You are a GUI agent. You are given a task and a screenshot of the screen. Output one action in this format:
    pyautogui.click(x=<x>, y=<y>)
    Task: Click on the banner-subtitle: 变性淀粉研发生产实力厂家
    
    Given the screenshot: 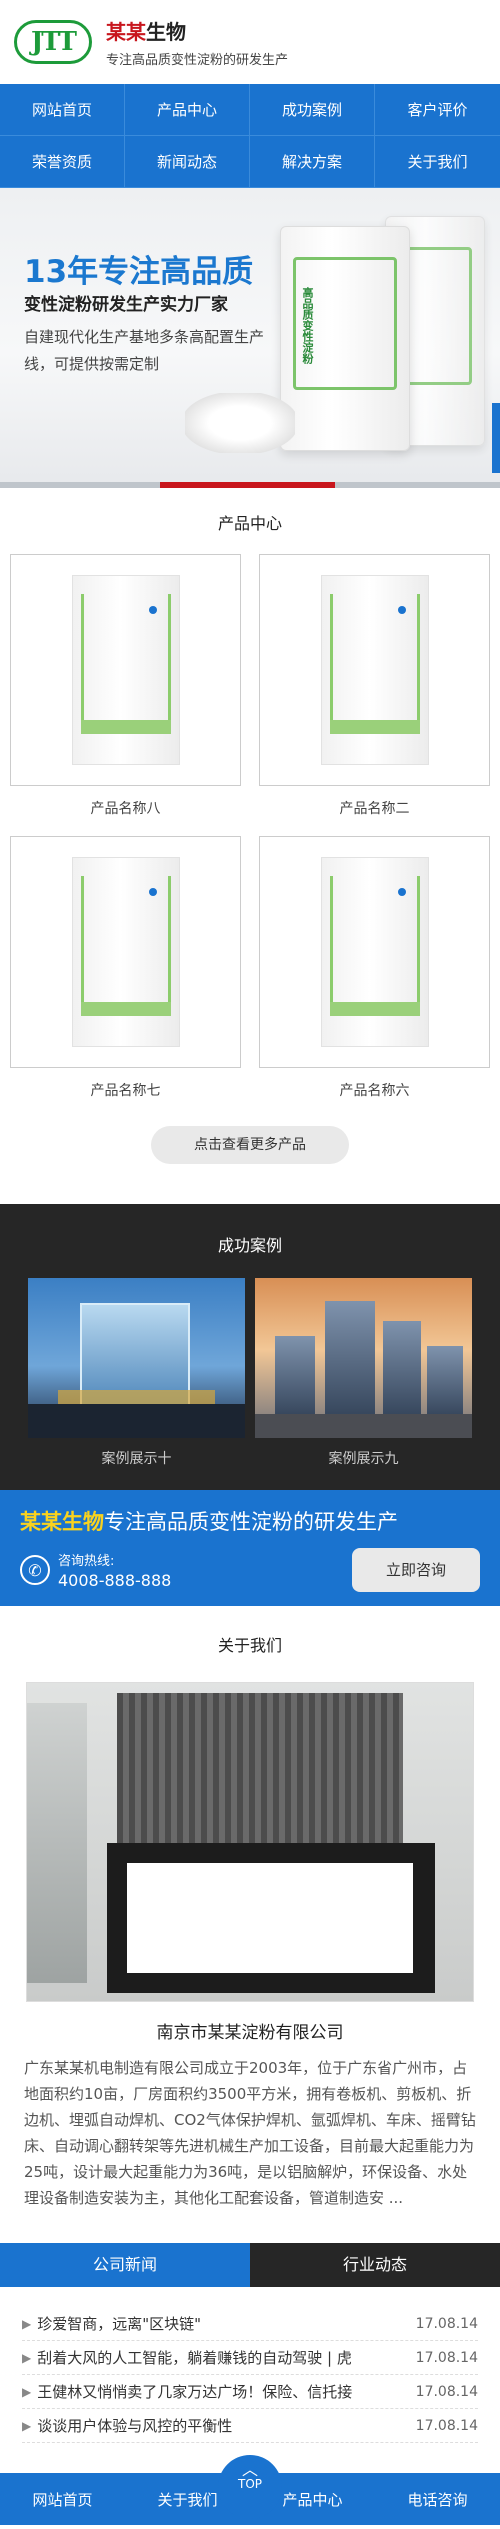 What is the action you would take?
    pyautogui.click(x=126, y=305)
    